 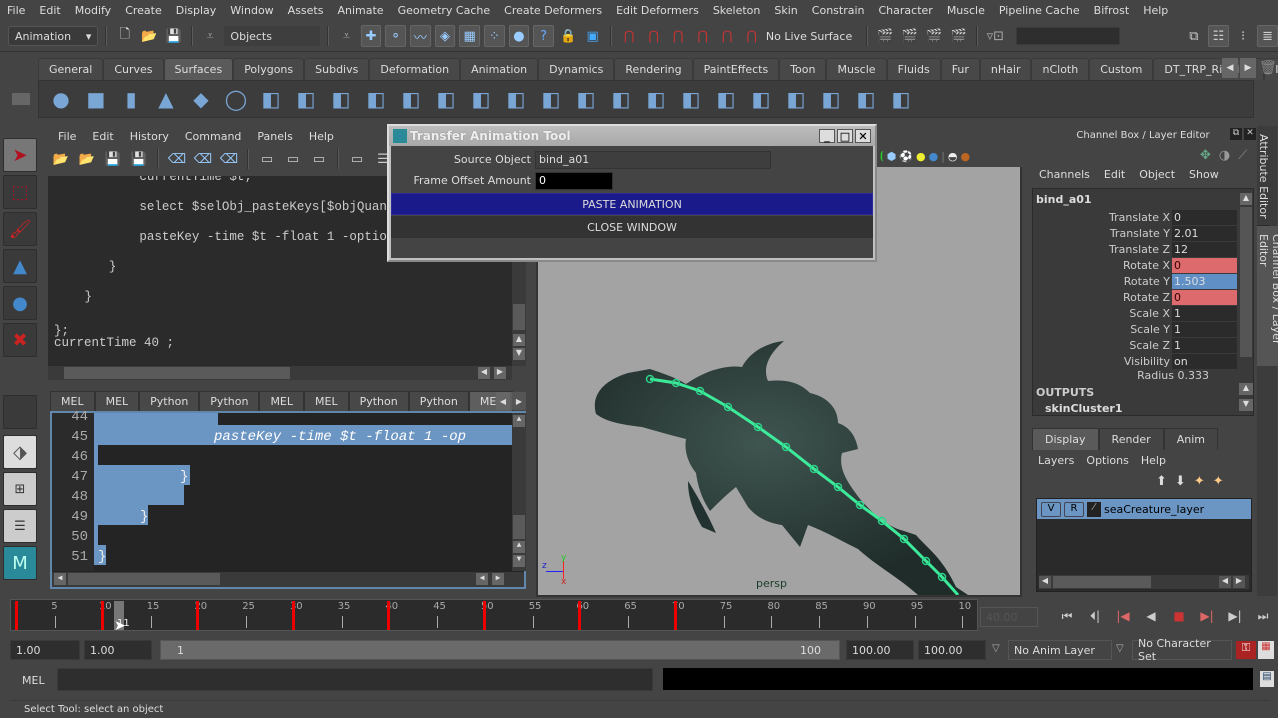 What do you see at coordinates (921, 156) in the screenshot?
I see `use-all-lights-icon: ●` at bounding box center [921, 156].